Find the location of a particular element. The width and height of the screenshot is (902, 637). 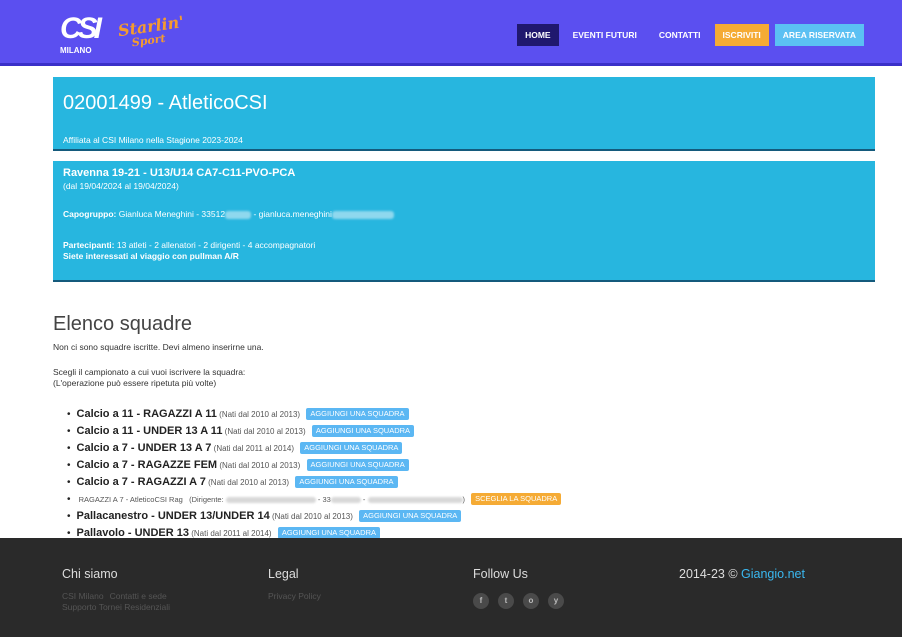

partecipanti-label: Partecipanti: is located at coordinates (89, 245).